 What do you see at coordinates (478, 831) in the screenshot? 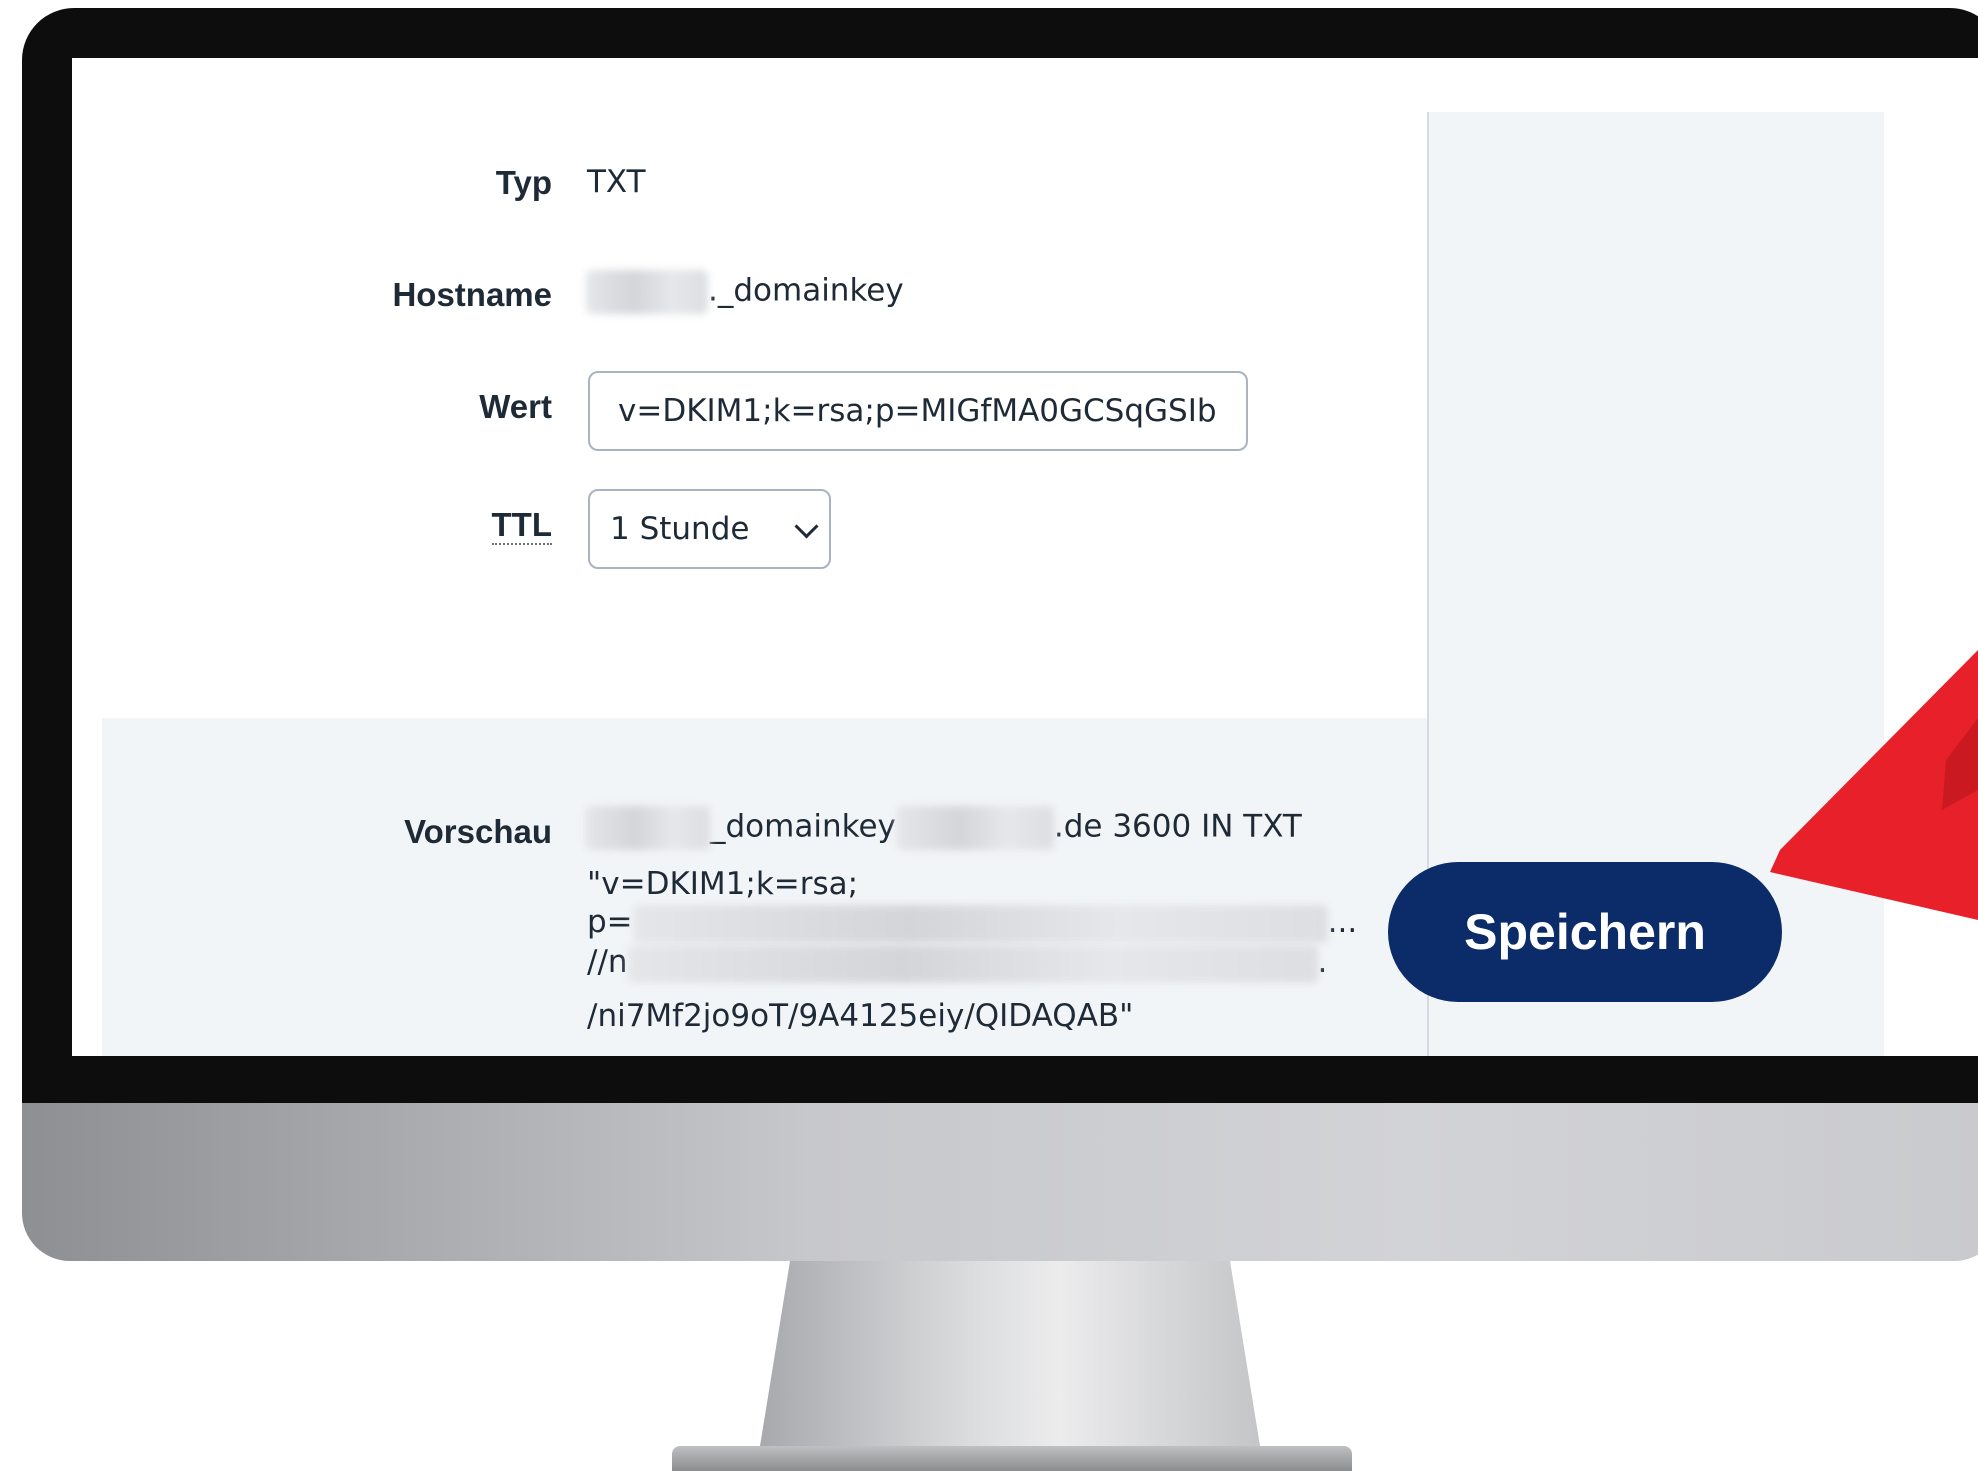
I see `preview-label: Vorschau` at bounding box center [478, 831].